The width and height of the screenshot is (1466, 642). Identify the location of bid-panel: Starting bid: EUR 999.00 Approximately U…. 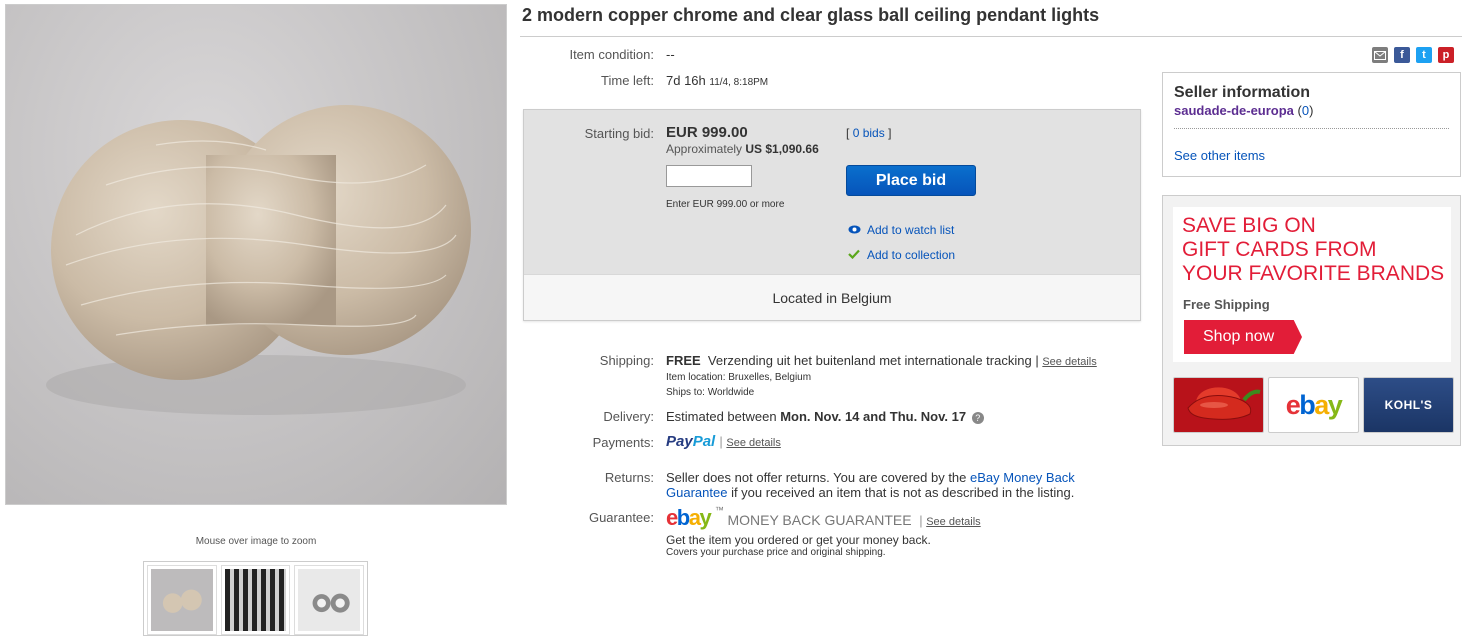
(832, 215).